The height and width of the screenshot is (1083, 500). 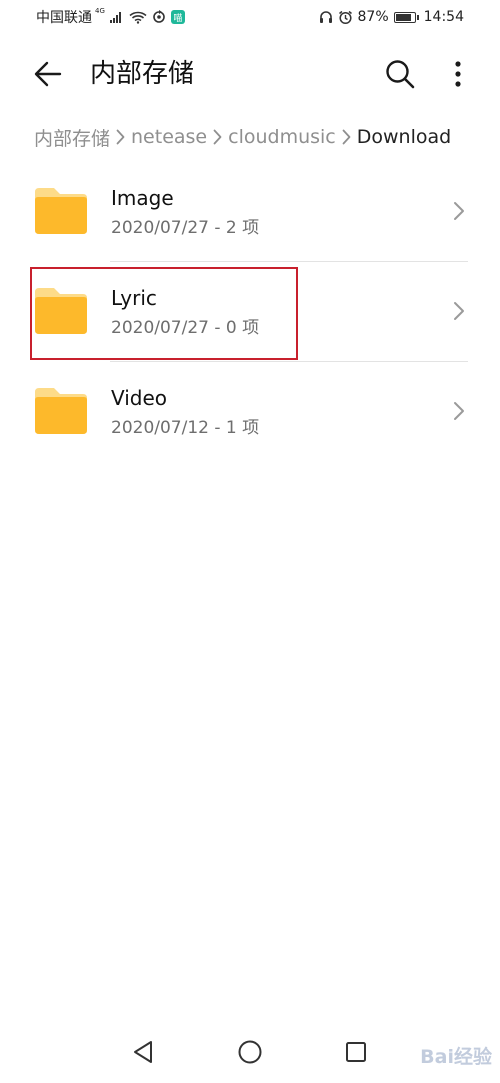 I want to click on back-button, so click(x=48, y=74).